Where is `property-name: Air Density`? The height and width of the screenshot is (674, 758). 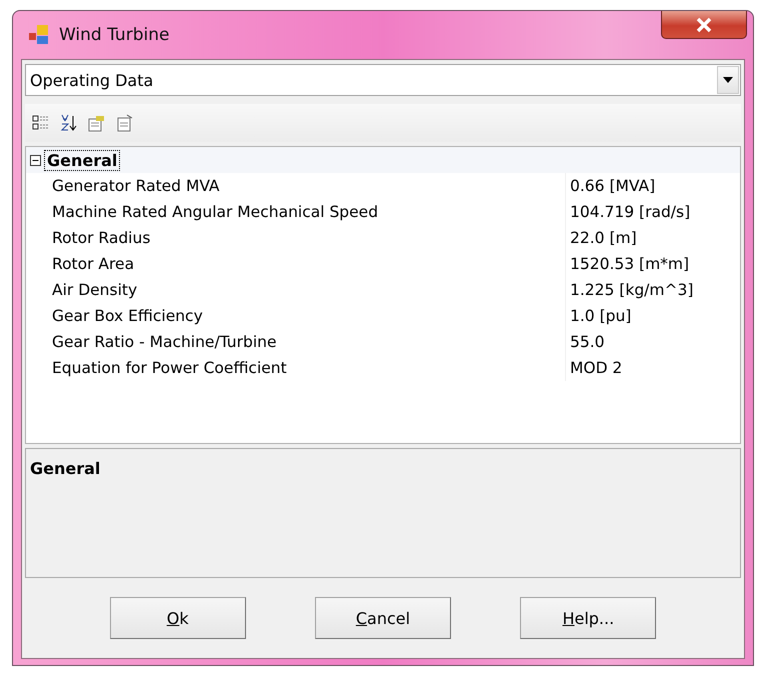
property-name: Air Density is located at coordinates (295, 290).